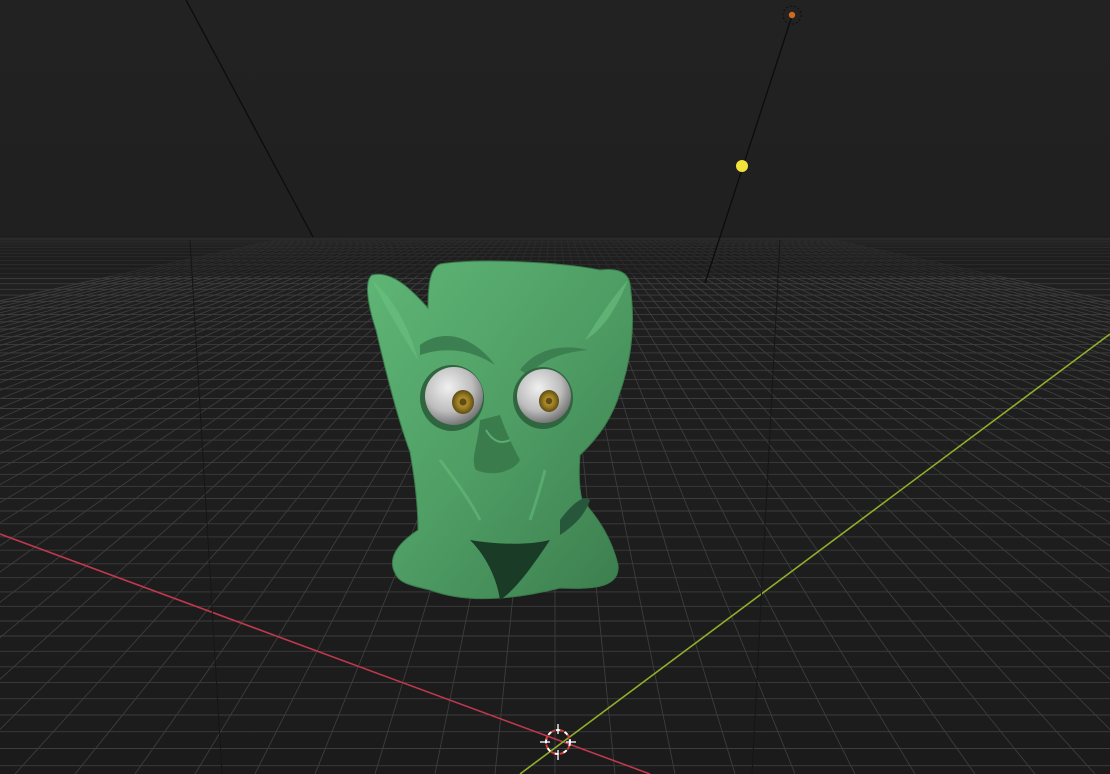  I want to click on sculpted-head, so click(500, 430).